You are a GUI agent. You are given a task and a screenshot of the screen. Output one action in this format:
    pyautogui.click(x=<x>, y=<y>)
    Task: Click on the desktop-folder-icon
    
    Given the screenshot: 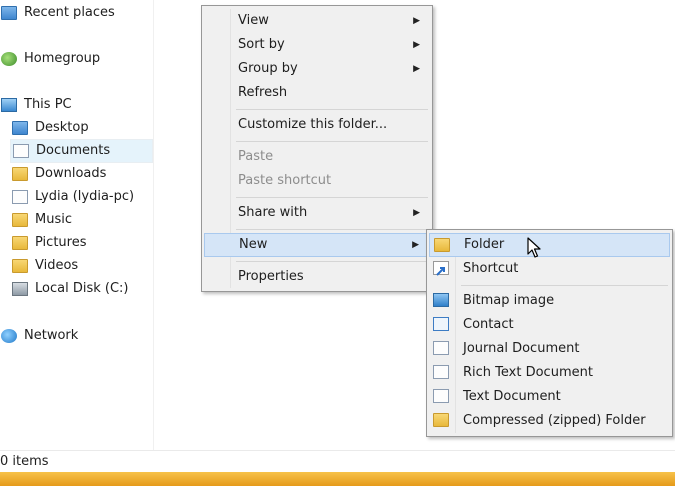 What is the action you would take?
    pyautogui.click(x=20, y=128)
    